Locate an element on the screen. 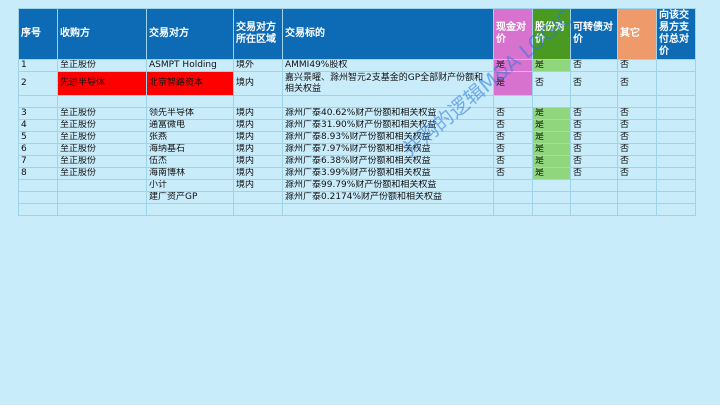 The image size is (720, 405). header-other: 其它 is located at coordinates (637, 34).